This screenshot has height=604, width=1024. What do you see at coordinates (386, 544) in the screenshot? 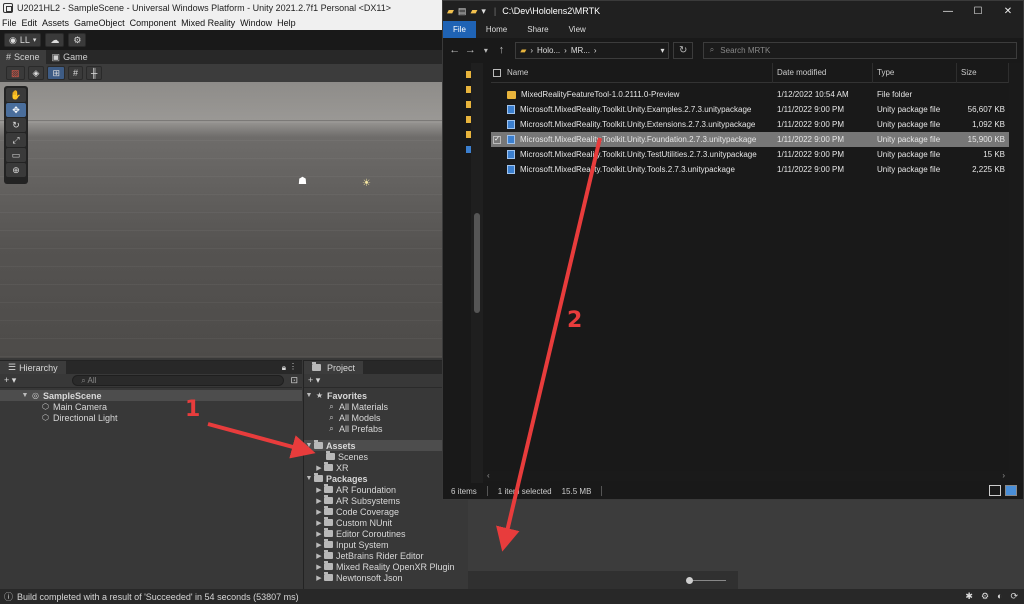
I see `package-folder: ▶ Input System` at bounding box center [386, 544].